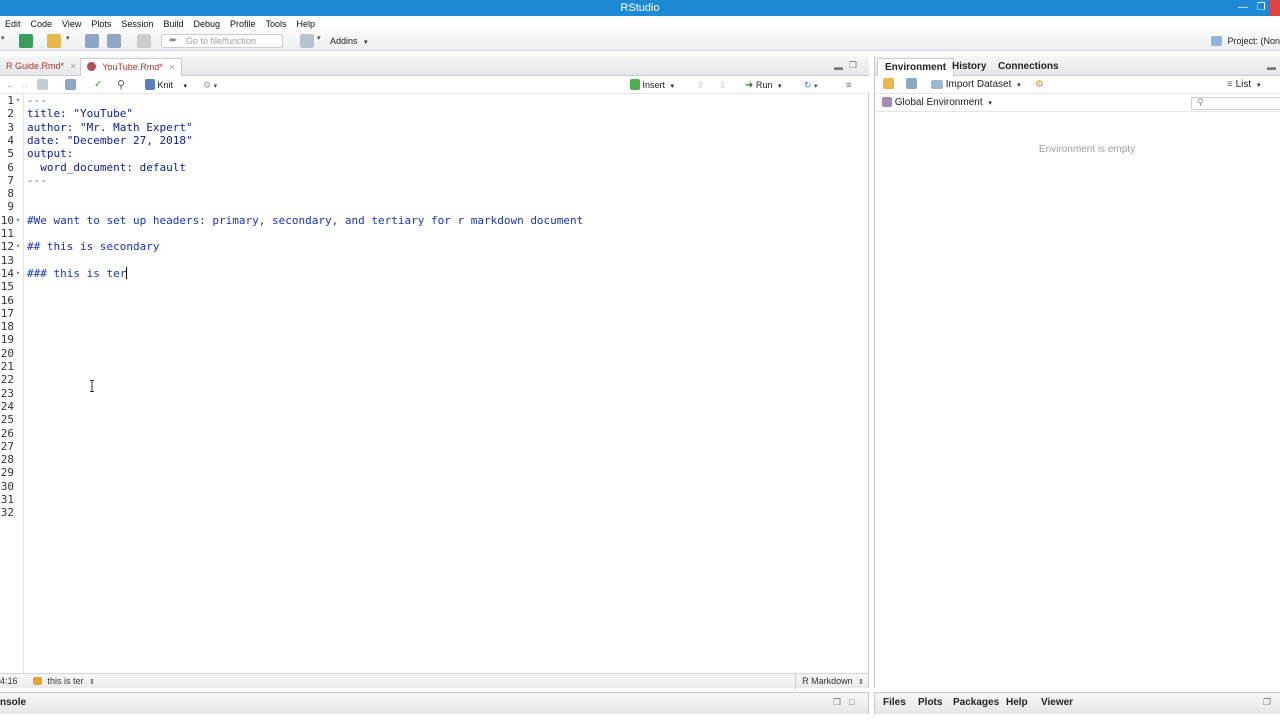 The width and height of the screenshot is (1280, 720). I want to click on restore-icon: ❐, so click(1261, 8).